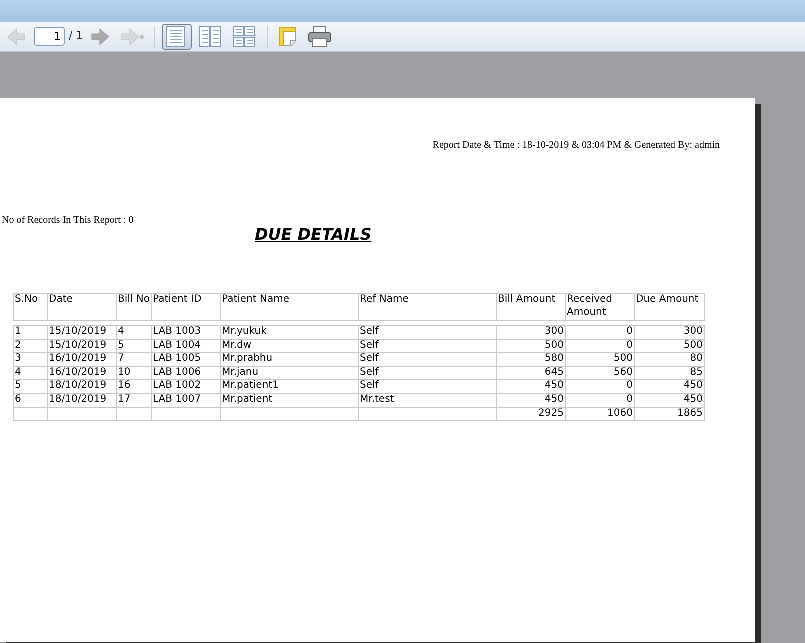 The image size is (805, 643). I want to click on table-cell: LAB 1003, so click(186, 333).